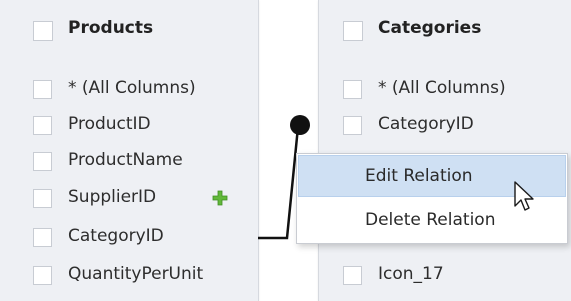 This screenshot has width=571, height=301. I want to click on menu-item-label: Edit Relation, so click(419, 176).